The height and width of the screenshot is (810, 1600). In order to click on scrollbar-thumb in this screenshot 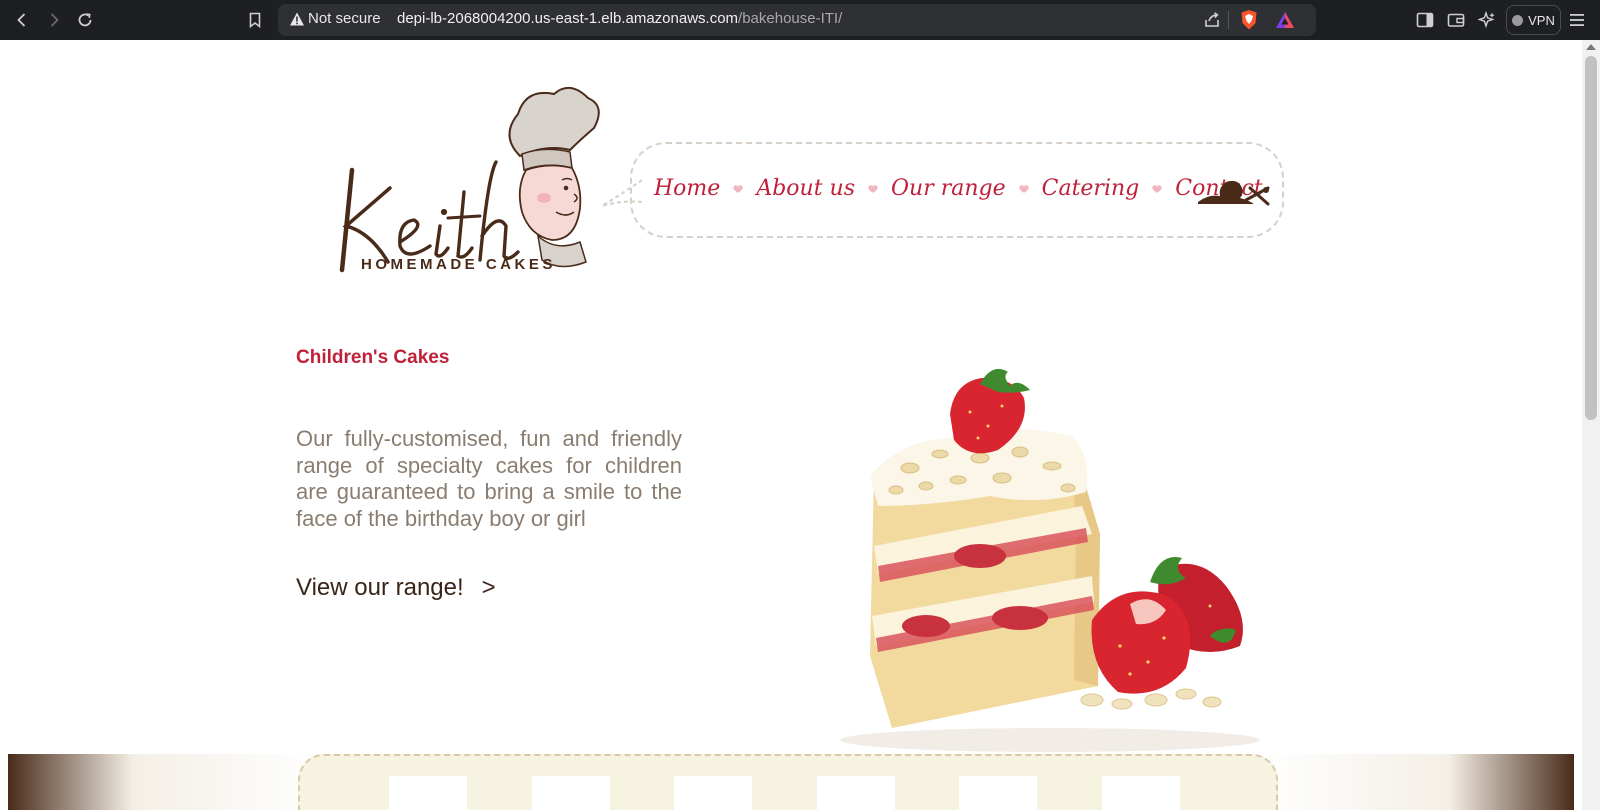, I will do `click(1591, 238)`.